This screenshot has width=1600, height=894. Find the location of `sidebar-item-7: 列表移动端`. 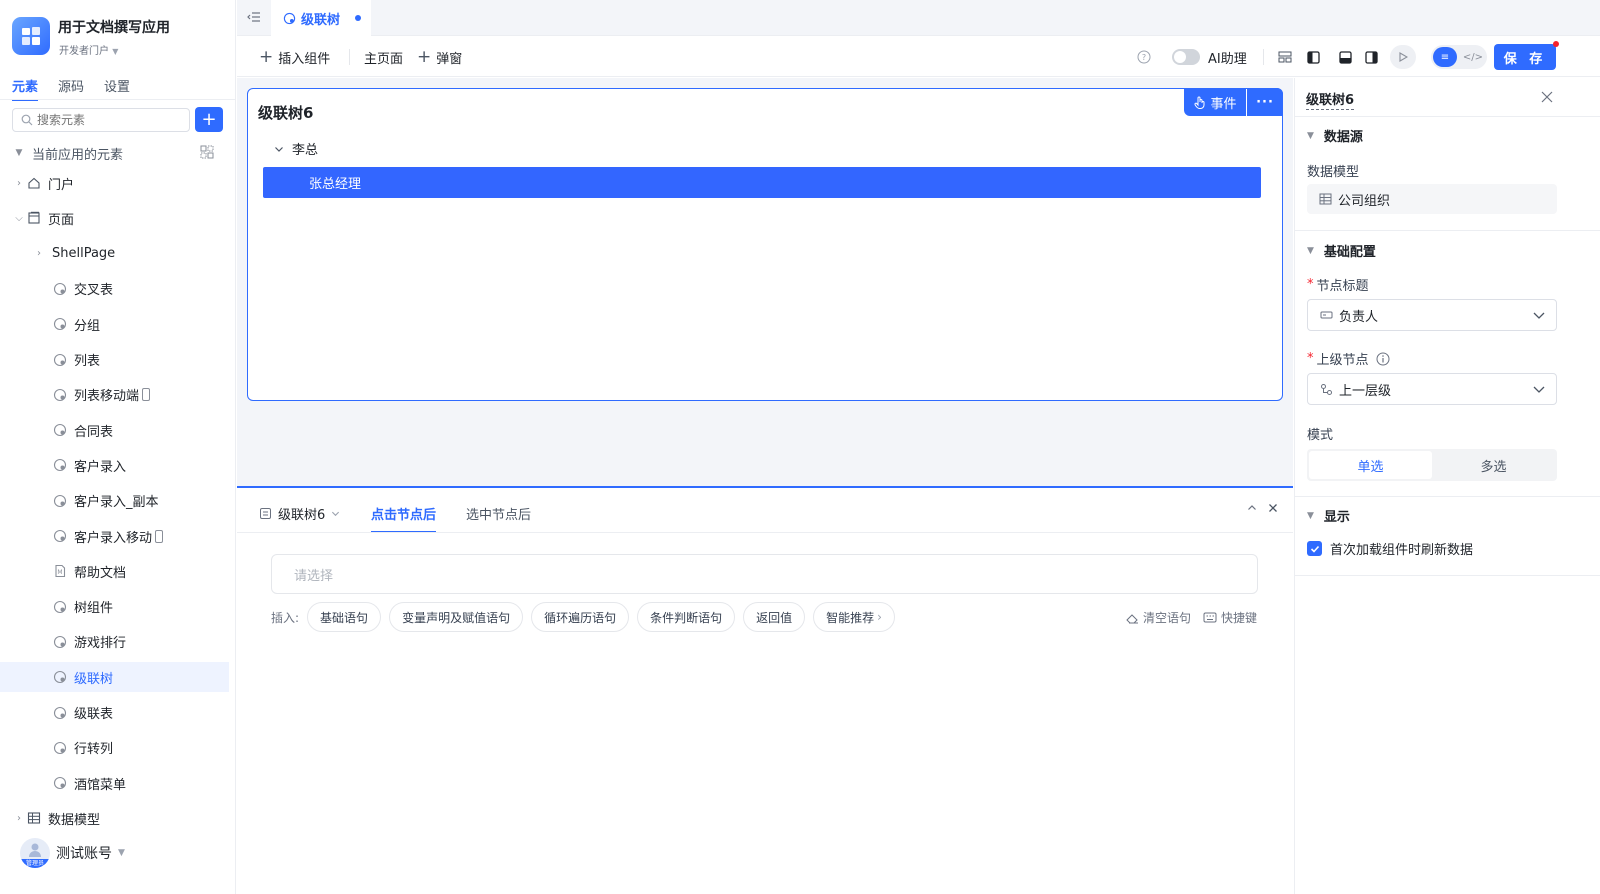

sidebar-item-7: 列表移动端 is located at coordinates (114, 395).